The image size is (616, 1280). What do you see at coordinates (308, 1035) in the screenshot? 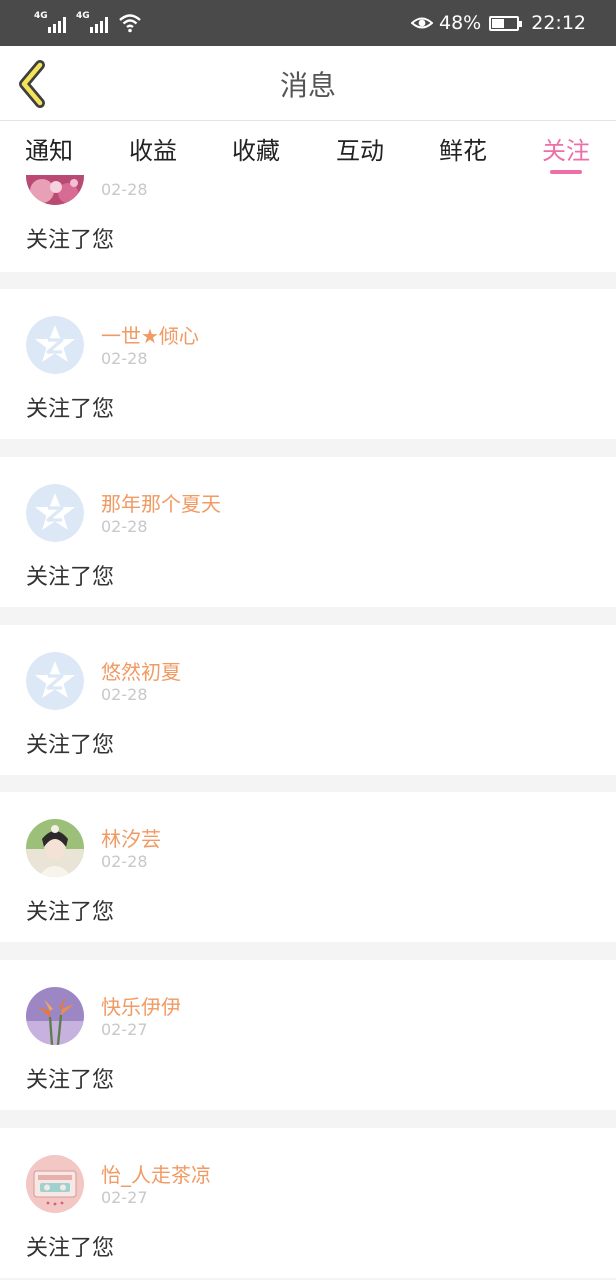
I see `list-item: 快乐伊伊 02-27 关注了您` at bounding box center [308, 1035].